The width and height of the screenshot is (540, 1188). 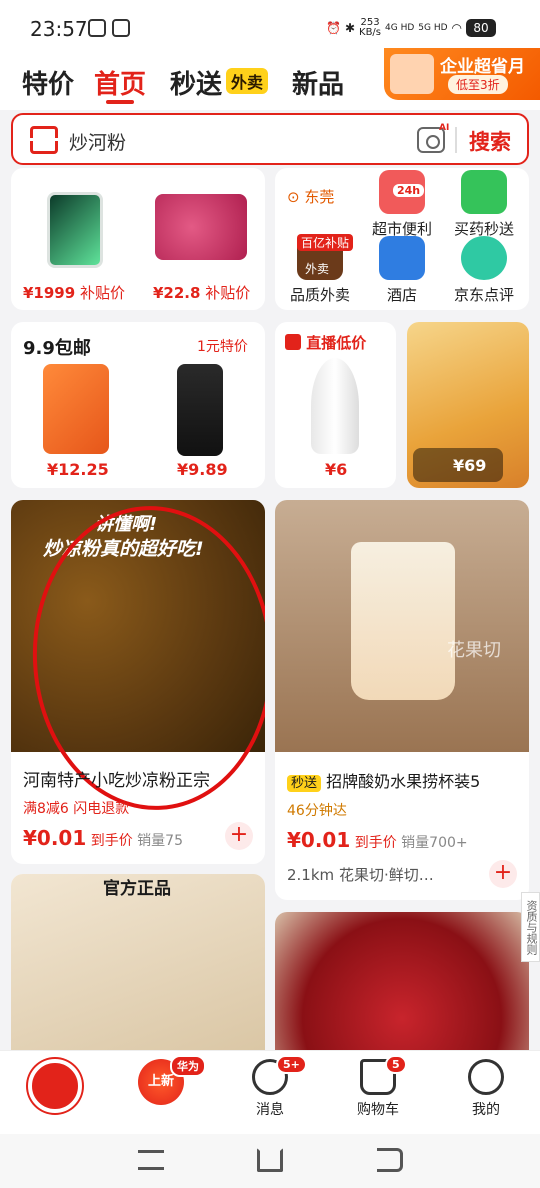 I want to click on search-bar: 炒河粉 AI 搜索, so click(x=270, y=139).